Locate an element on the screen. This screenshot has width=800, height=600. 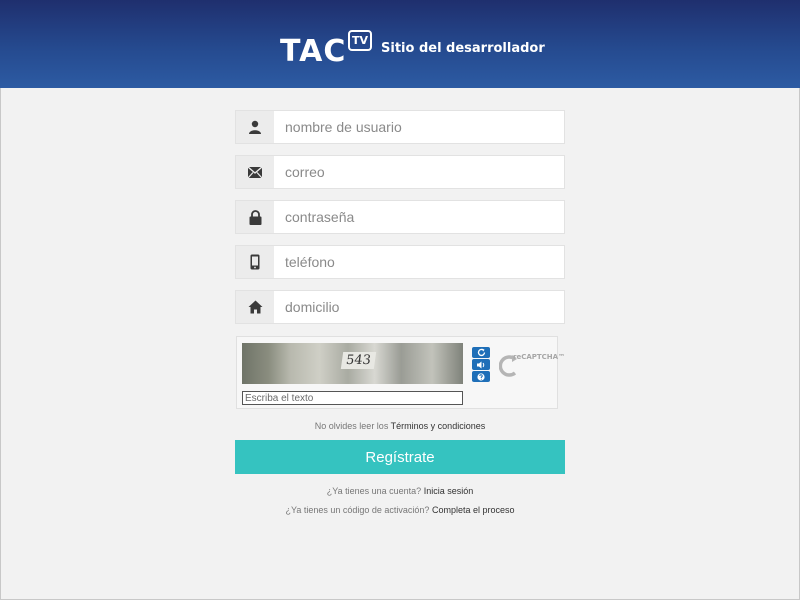
username-field is located at coordinates (400, 127).